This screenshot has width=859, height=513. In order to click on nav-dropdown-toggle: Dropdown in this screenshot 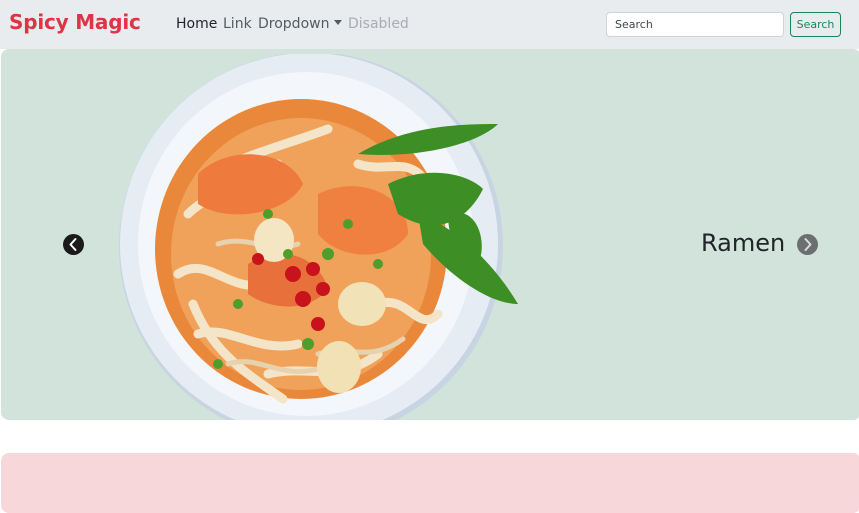, I will do `click(300, 24)`.